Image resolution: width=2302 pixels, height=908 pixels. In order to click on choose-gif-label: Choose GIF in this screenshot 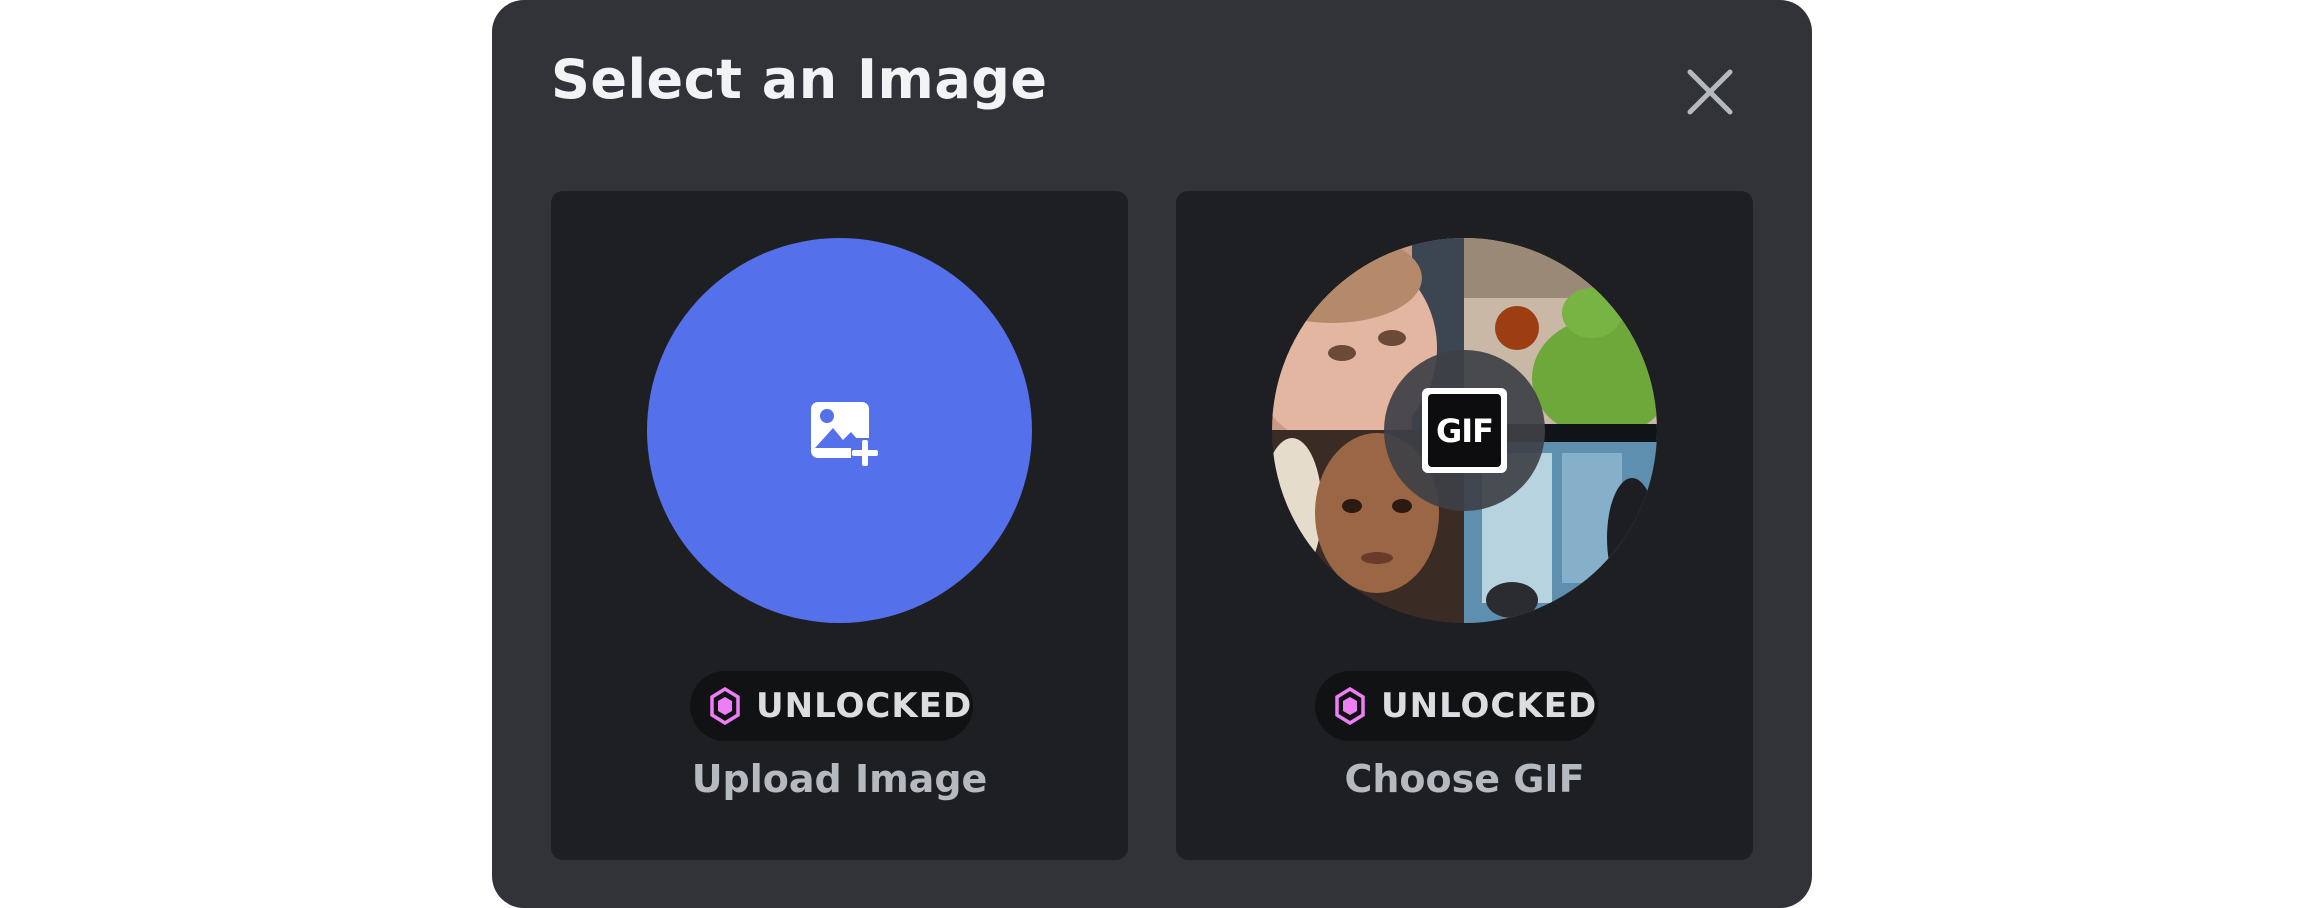, I will do `click(1464, 779)`.